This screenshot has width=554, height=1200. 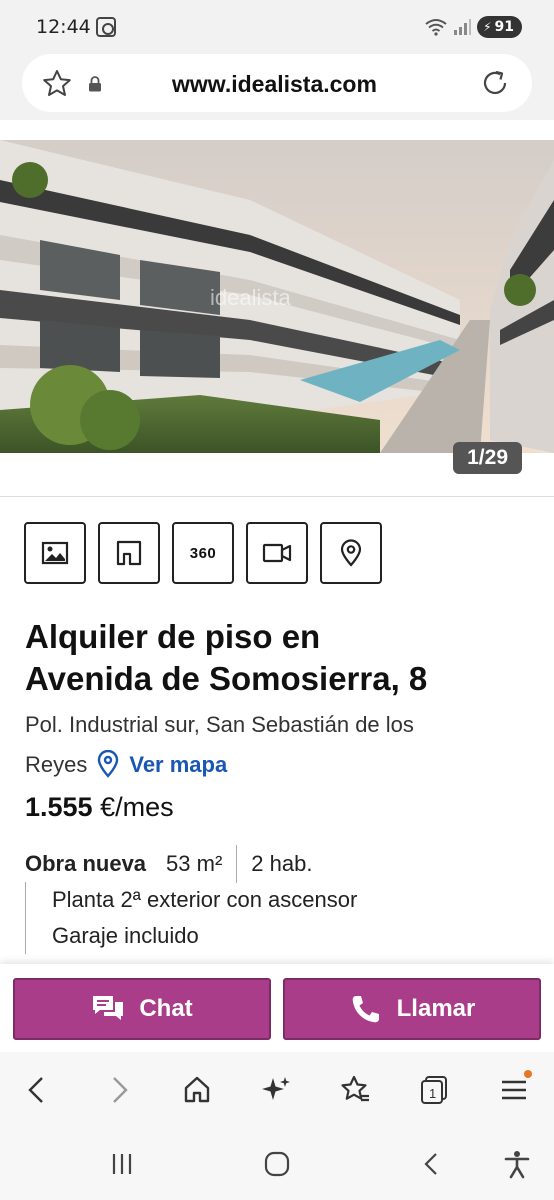 I want to click on back-system-button, so click(x=432, y=1164).